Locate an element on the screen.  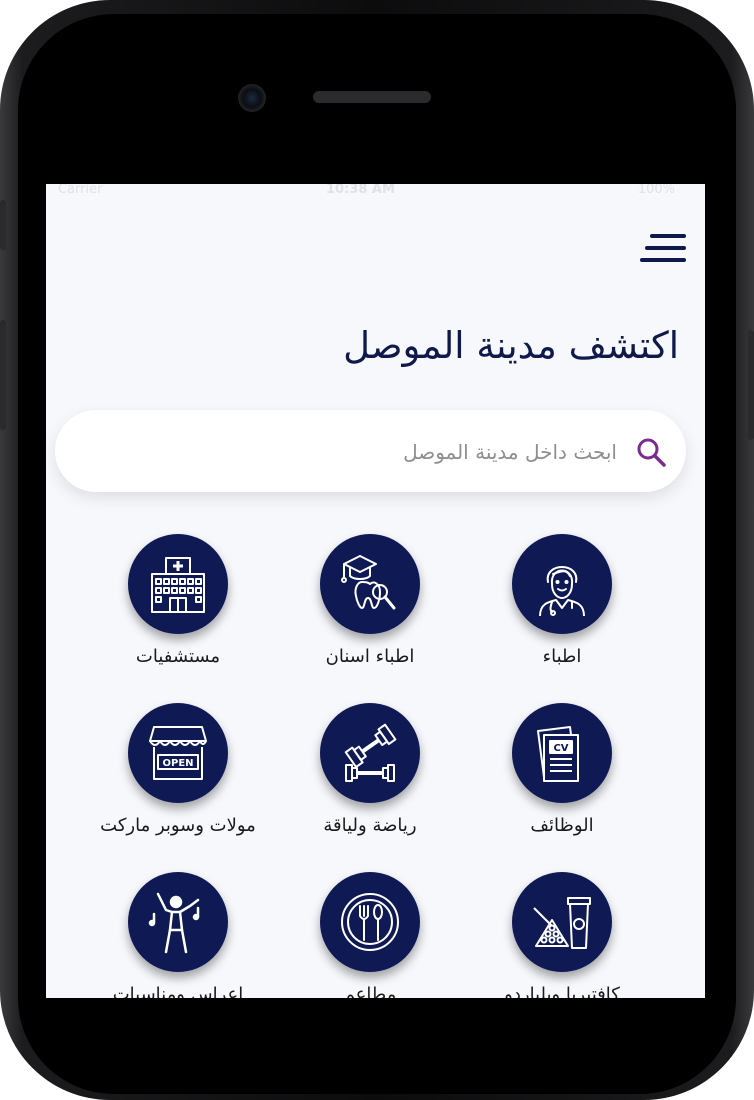
page-title: اكتشف مدينة الموصل is located at coordinates (511, 345).